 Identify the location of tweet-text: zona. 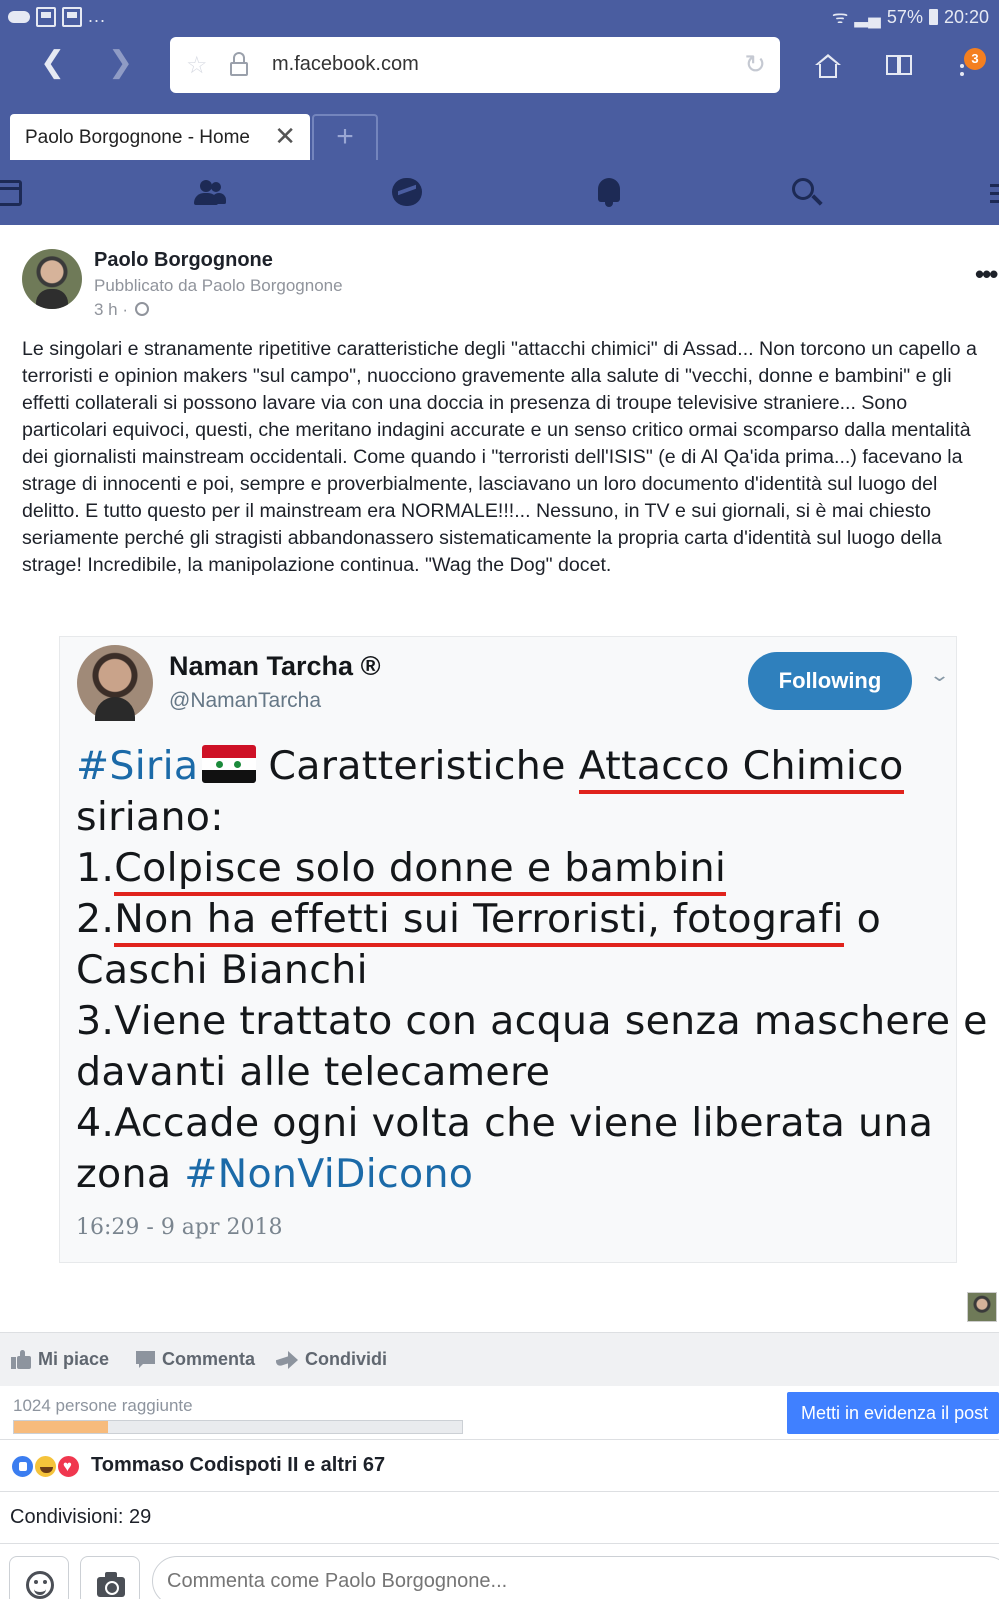
(130, 1174).